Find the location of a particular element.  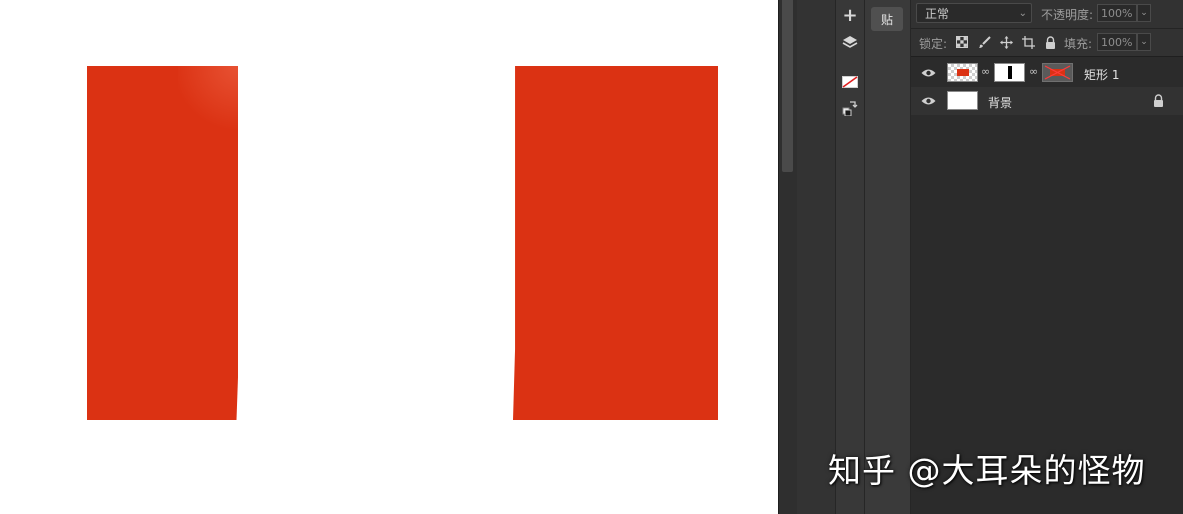

add-icon: + is located at coordinates (850, 16).